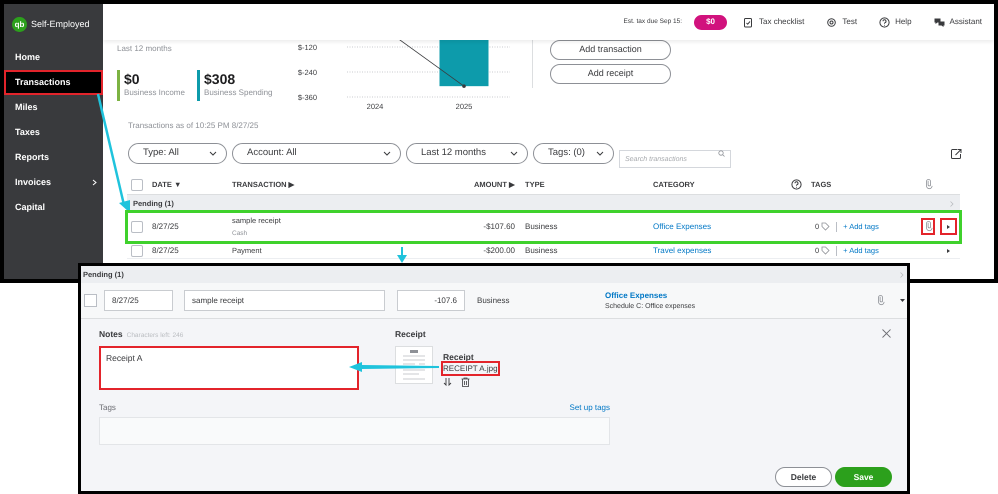 The height and width of the screenshot is (494, 998). I want to click on notes-label: Notes, so click(111, 334).